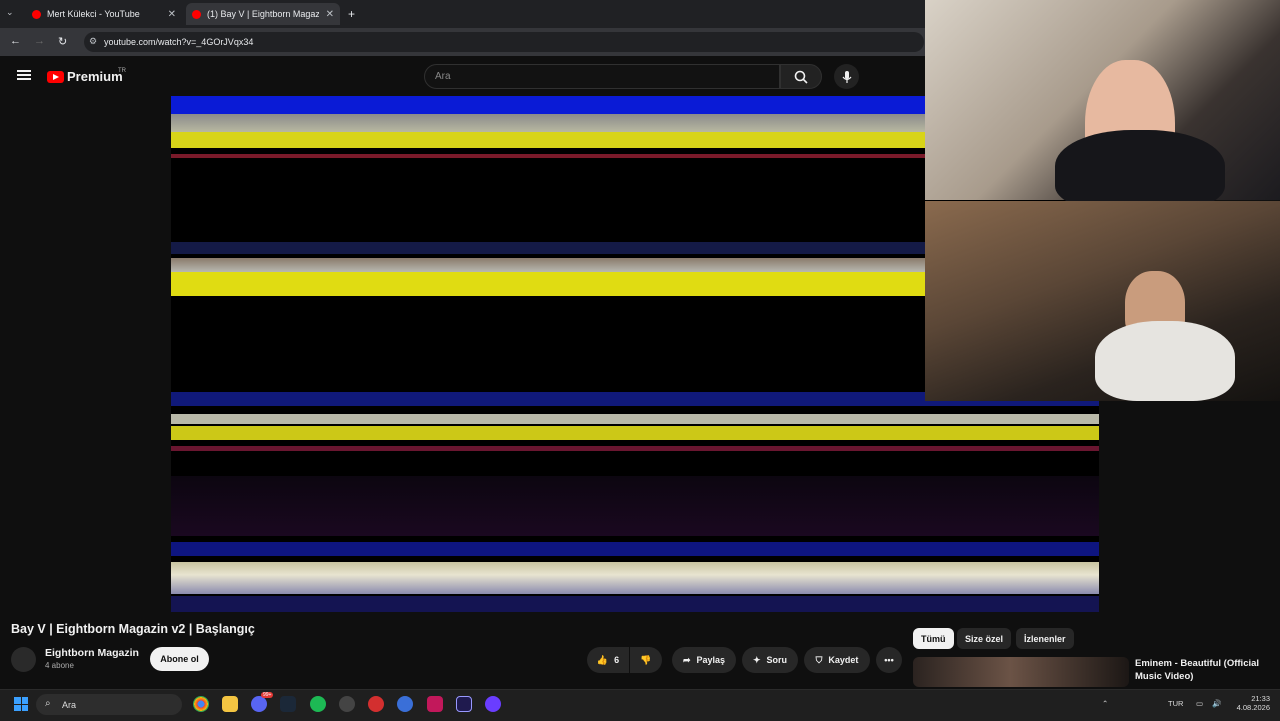  What do you see at coordinates (1216, 703) in the screenshot?
I see `volume-icon: 🔊` at bounding box center [1216, 703].